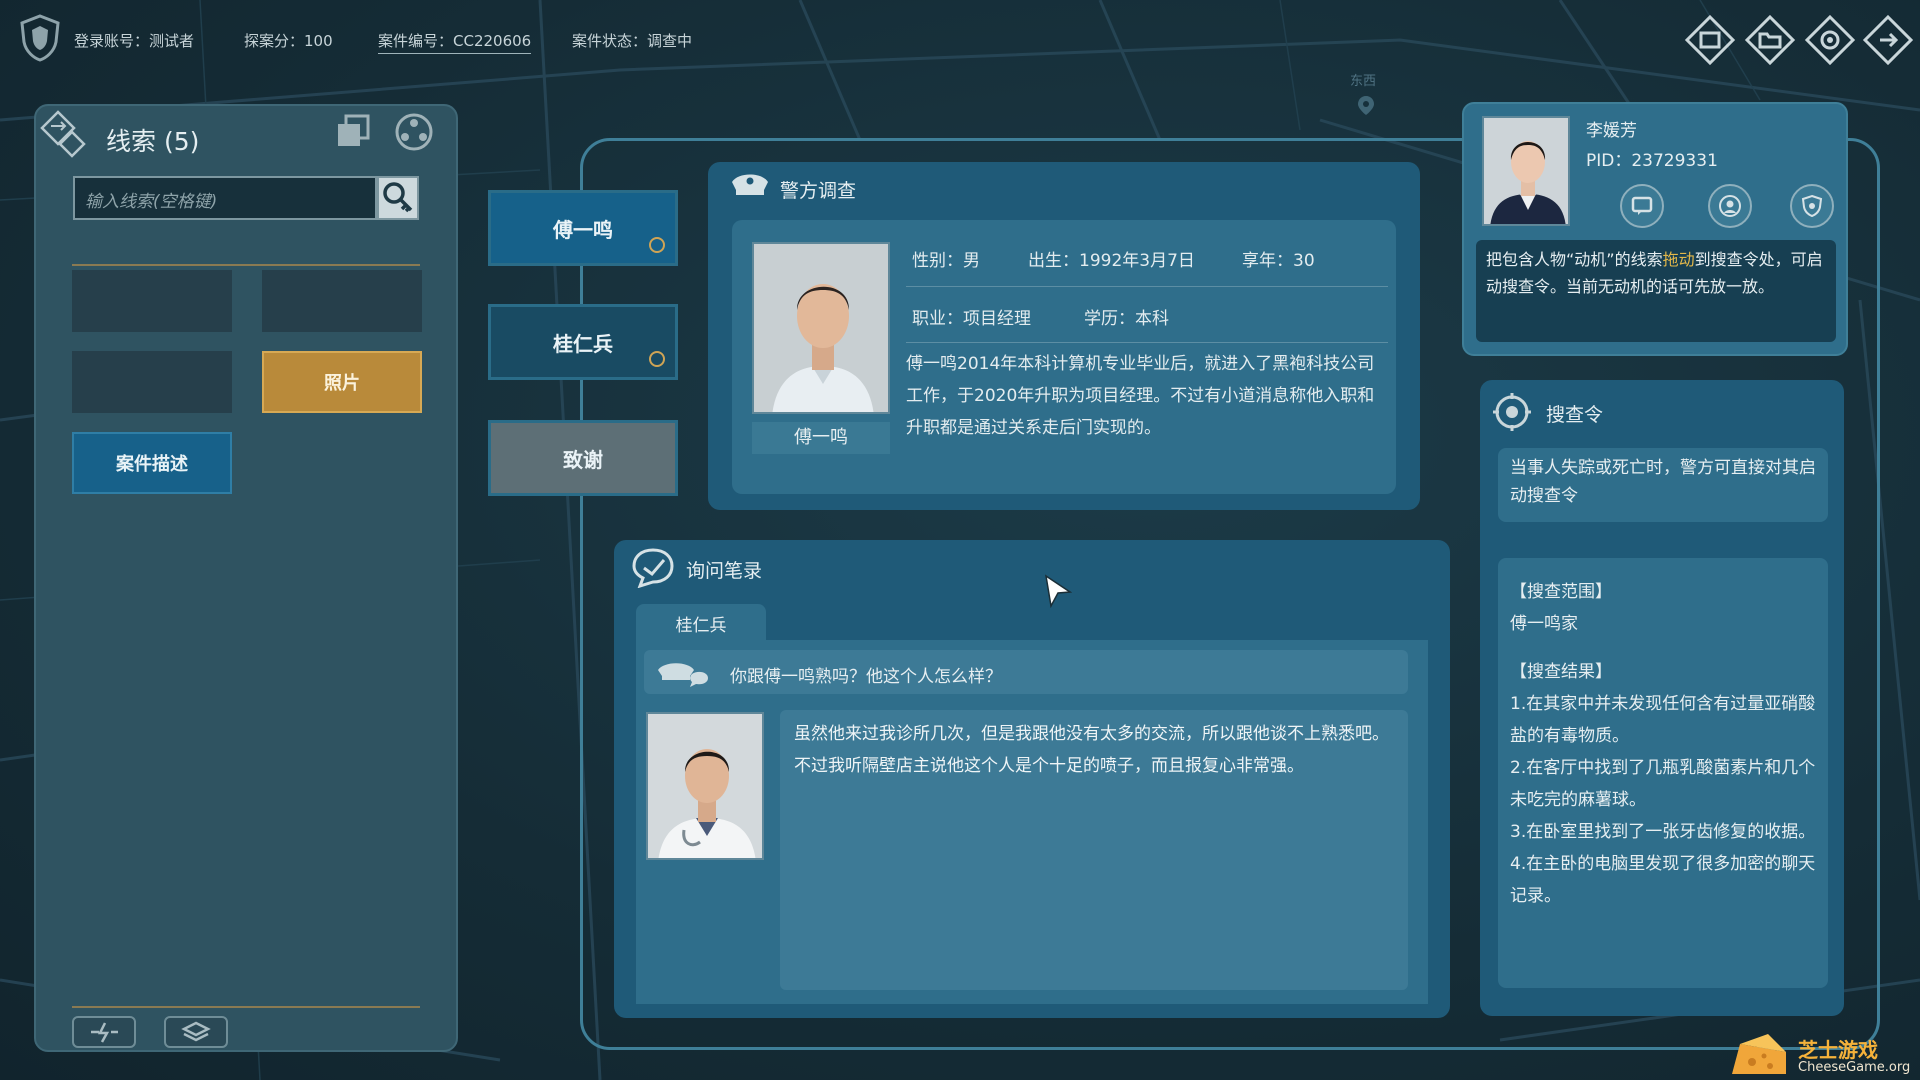  I want to click on search-key-icon, so click(398, 197).